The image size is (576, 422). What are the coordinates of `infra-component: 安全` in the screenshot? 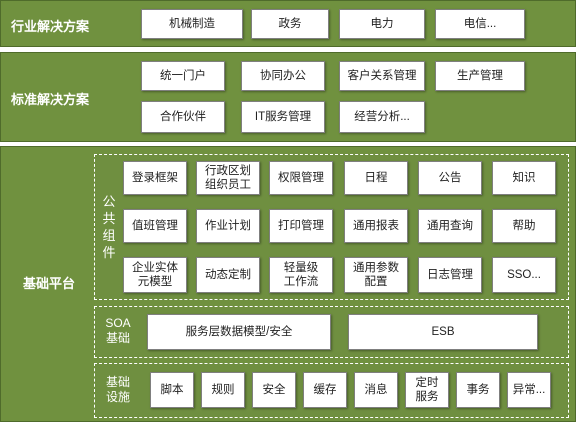 It's located at (274, 390).